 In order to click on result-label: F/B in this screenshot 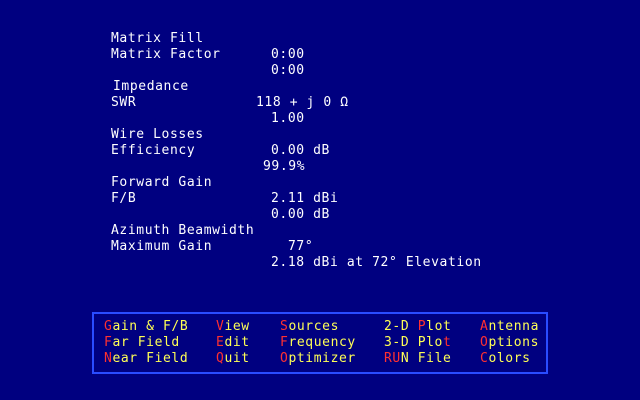, I will do `click(124, 198)`.